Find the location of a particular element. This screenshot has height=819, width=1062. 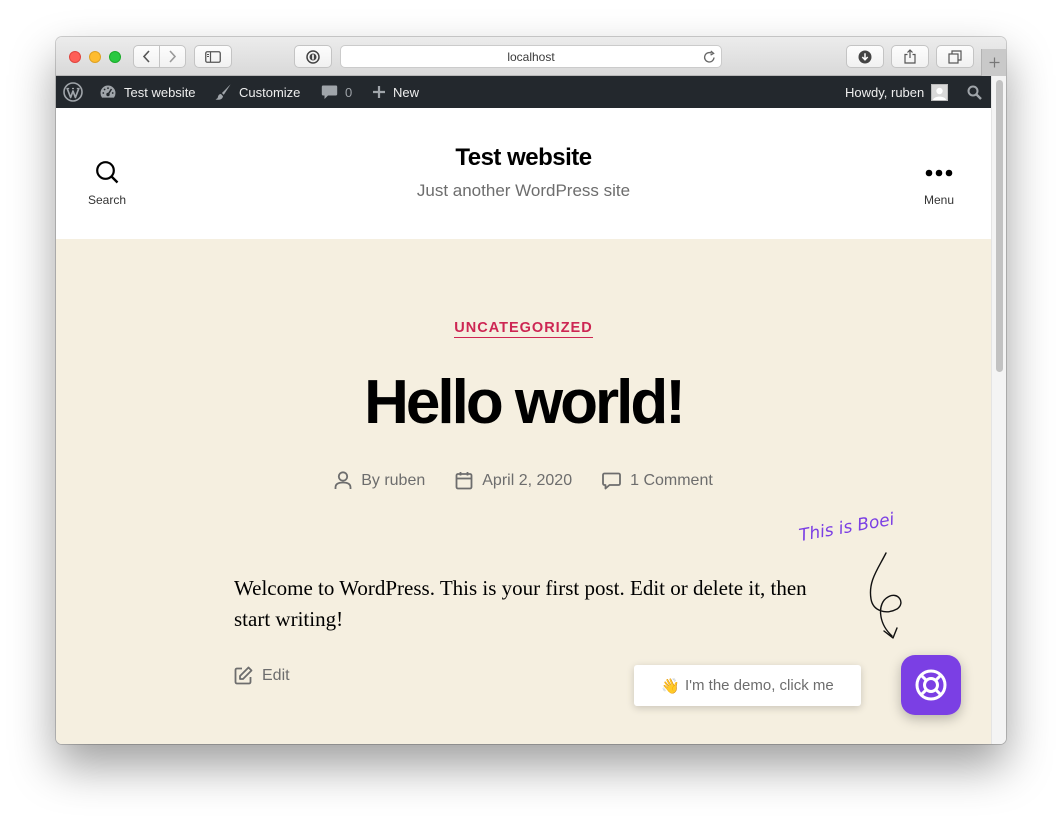

new-content-menu: New is located at coordinates (395, 92).